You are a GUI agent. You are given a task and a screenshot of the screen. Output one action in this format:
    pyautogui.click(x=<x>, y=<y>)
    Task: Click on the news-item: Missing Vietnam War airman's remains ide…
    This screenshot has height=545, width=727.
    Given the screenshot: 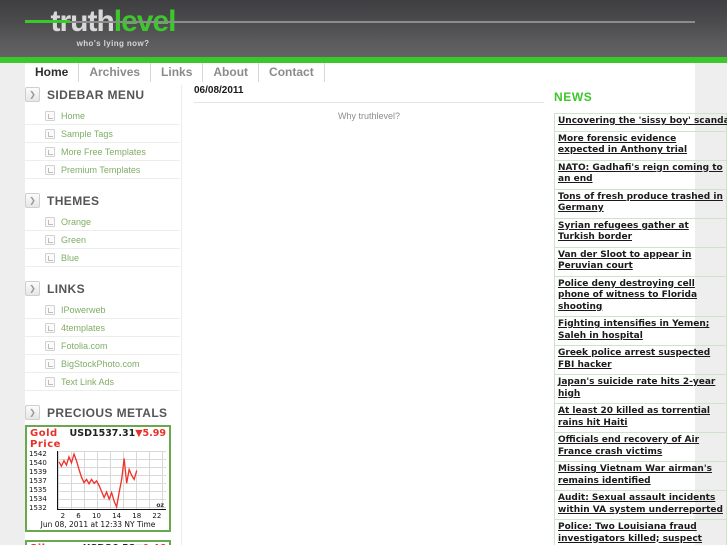 What is the action you would take?
    pyautogui.click(x=640, y=476)
    